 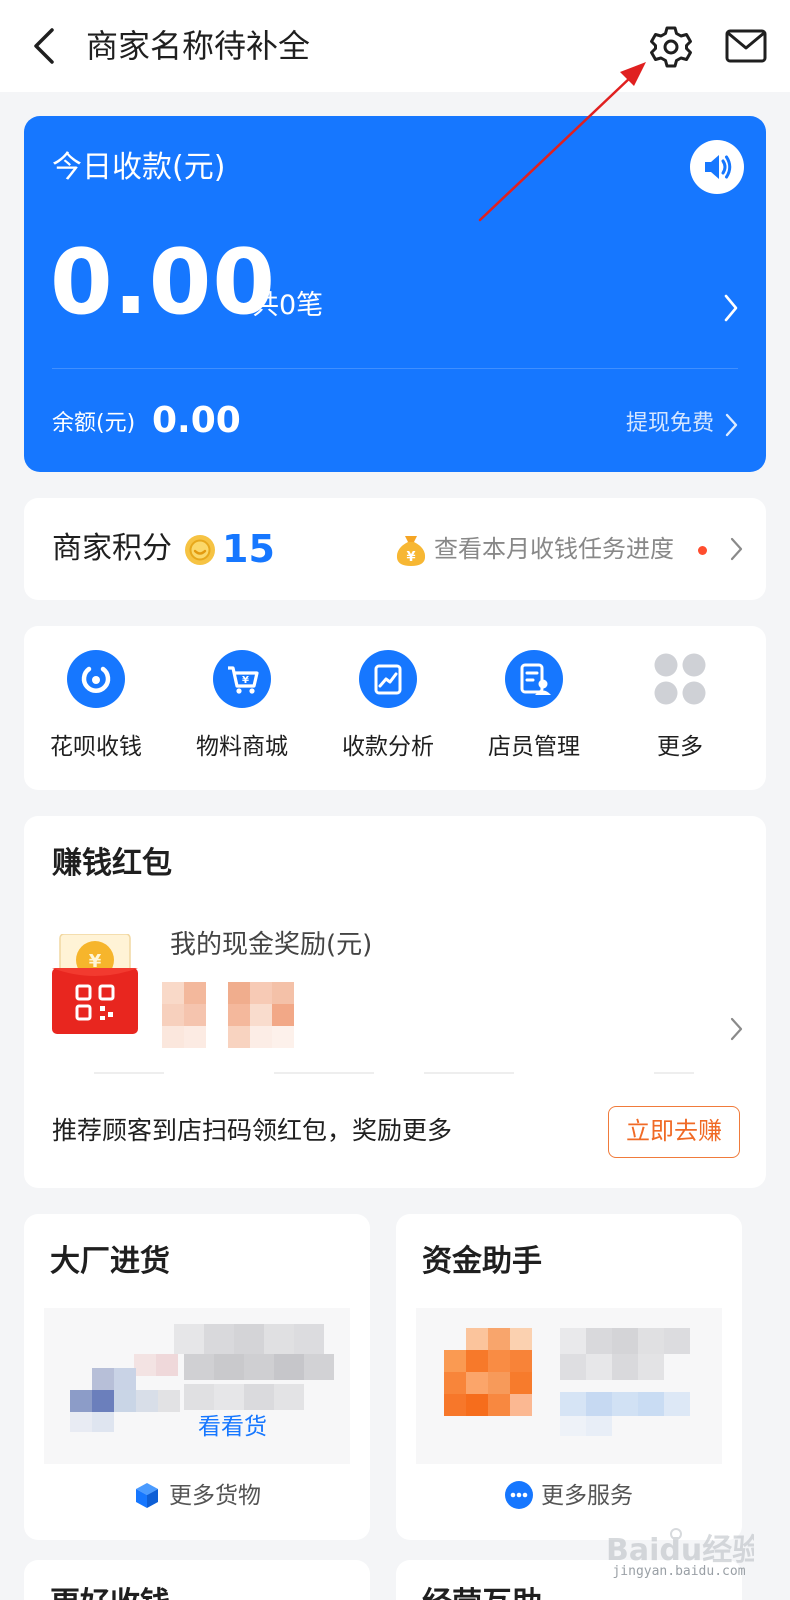 I want to click on blurred-reward-amount, so click(x=228, y=1015).